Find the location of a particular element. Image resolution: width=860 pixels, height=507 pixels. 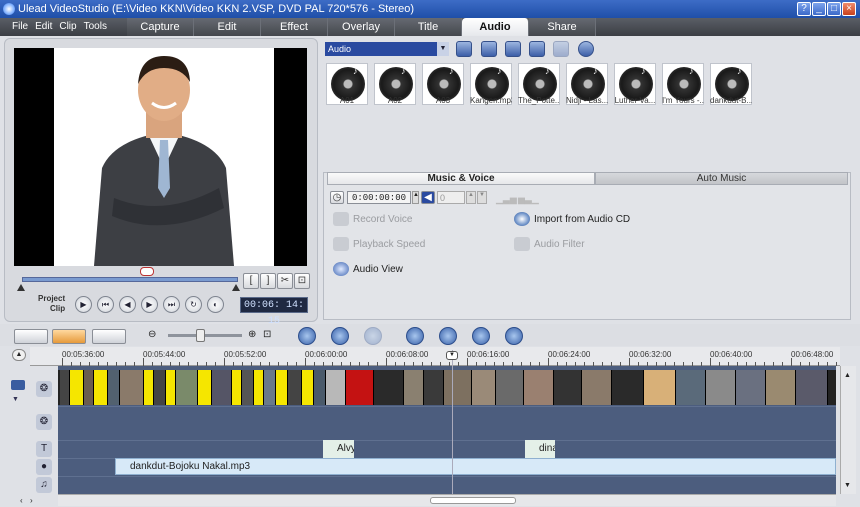

audio-view-toggle-button is located at coordinates (109, 336).